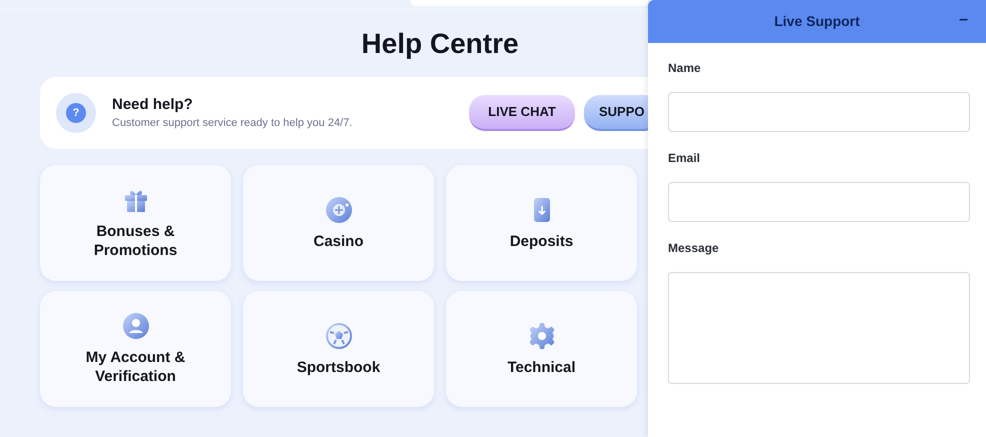 The height and width of the screenshot is (437, 986). What do you see at coordinates (694, 248) in the screenshot?
I see `field-label: Message` at bounding box center [694, 248].